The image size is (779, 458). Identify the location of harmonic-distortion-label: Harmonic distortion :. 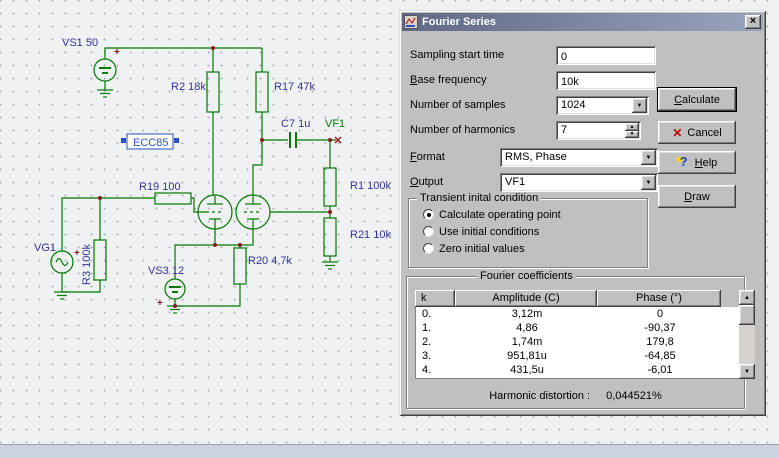
(540, 396).